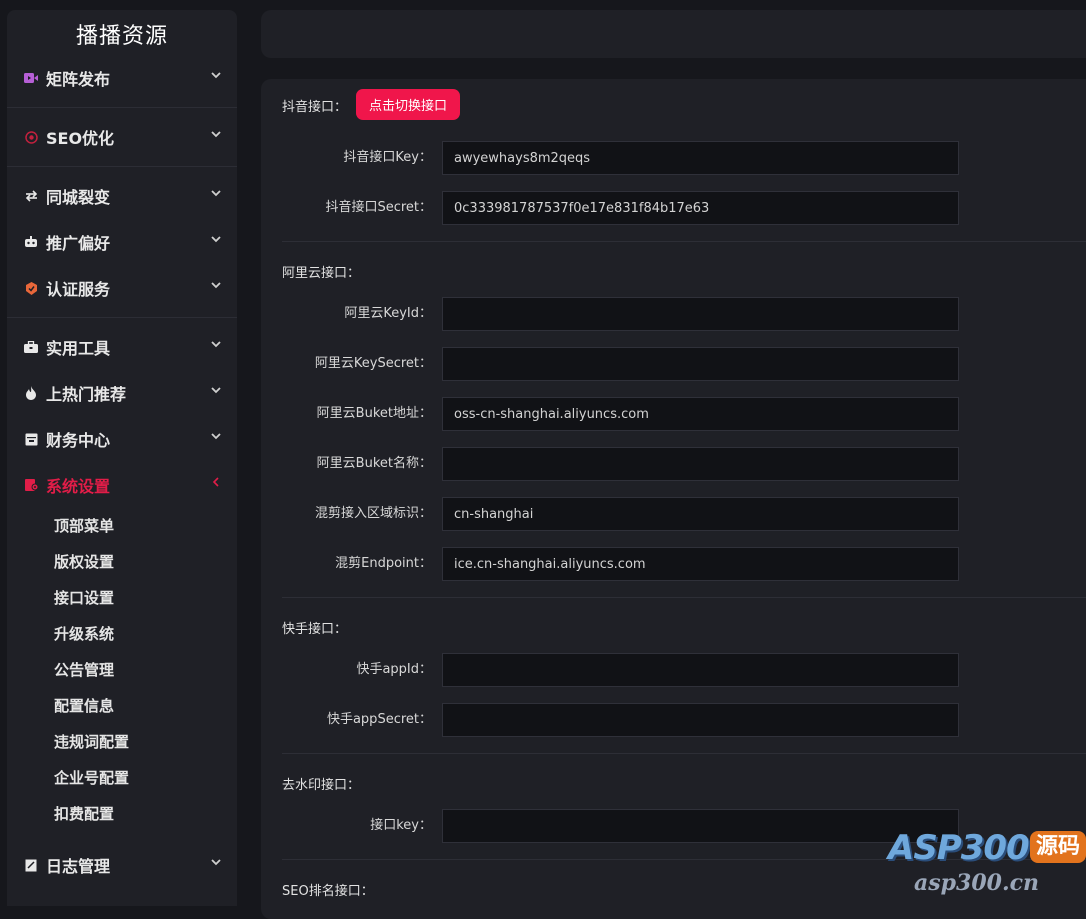 This screenshot has width=1086, height=919. Describe the element at coordinates (31, 78) in the screenshot. I see `video-icon` at that location.